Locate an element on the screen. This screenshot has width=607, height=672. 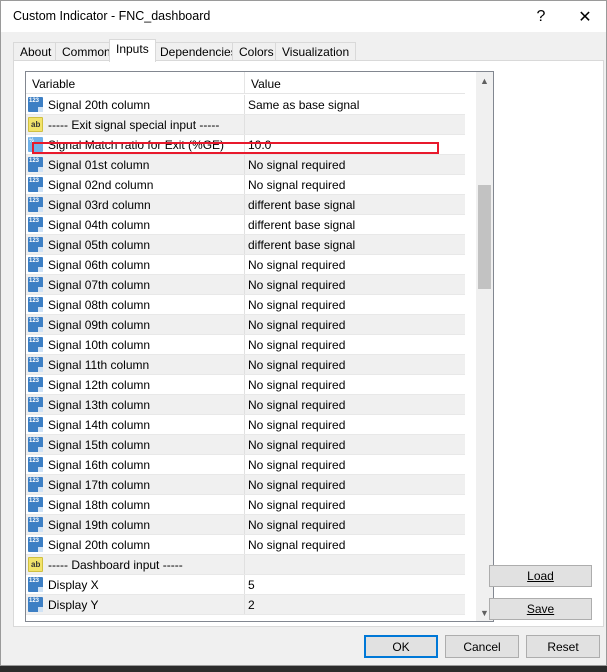
column-header-value: Value is located at coordinates (354, 83).